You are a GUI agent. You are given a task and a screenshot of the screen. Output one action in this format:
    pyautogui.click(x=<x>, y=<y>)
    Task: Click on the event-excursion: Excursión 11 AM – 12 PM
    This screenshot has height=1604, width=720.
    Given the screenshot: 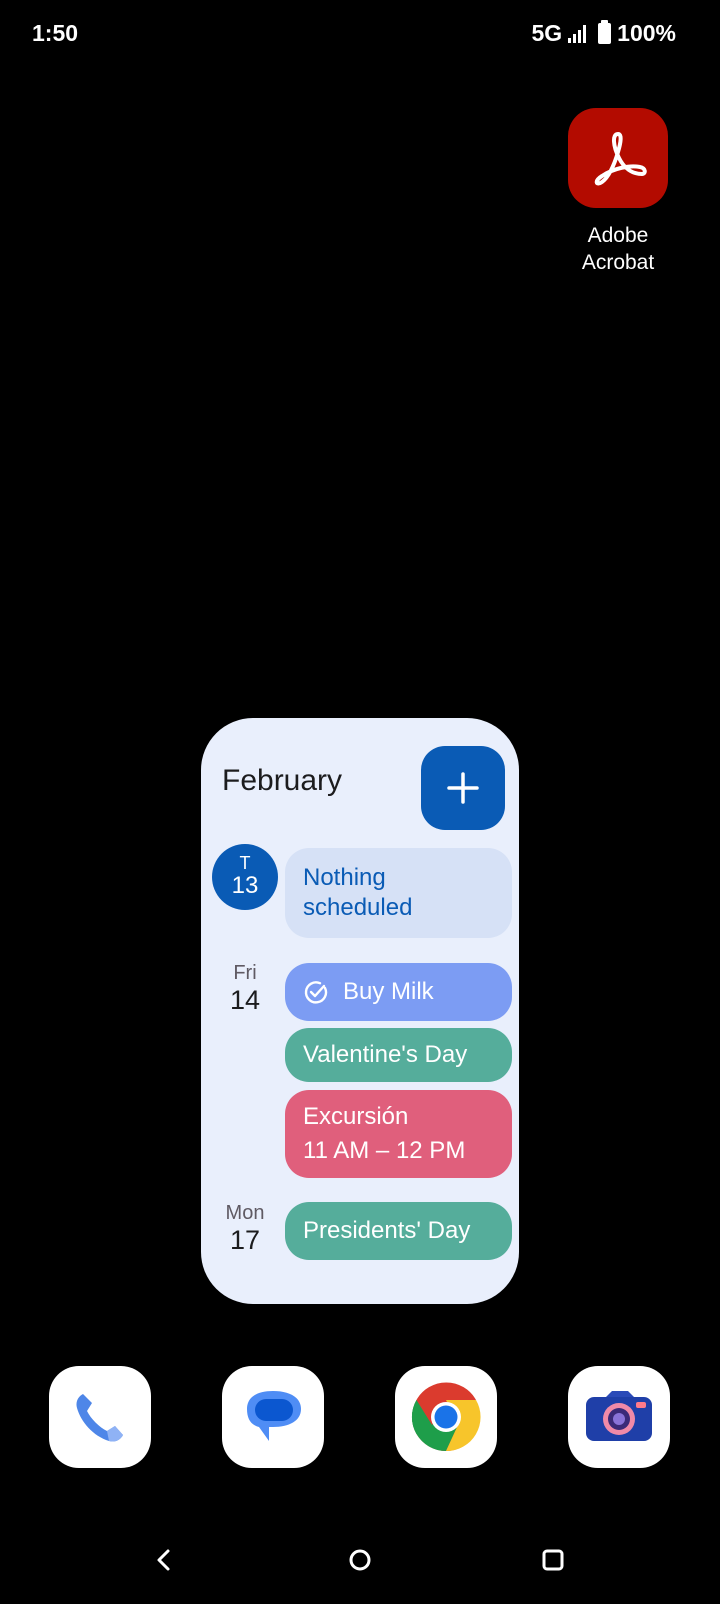 What is the action you would take?
    pyautogui.click(x=398, y=1134)
    